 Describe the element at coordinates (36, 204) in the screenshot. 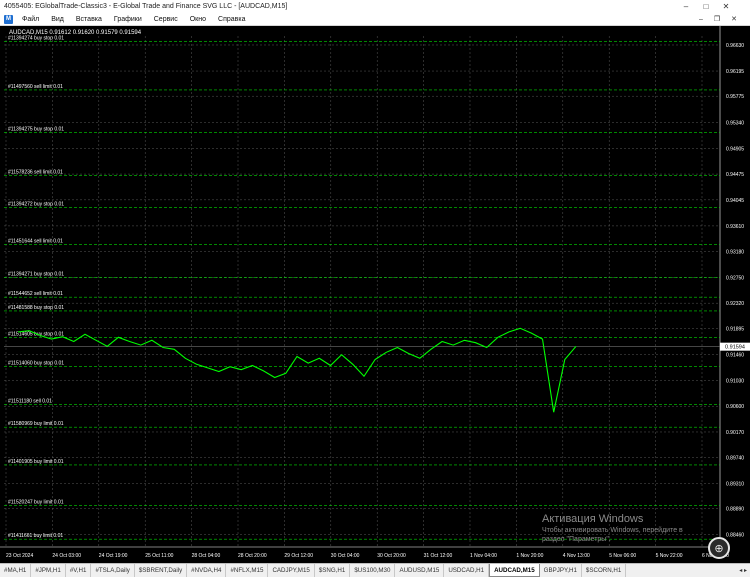

I see `order-label: #11394272 buy stop 0.01` at that location.